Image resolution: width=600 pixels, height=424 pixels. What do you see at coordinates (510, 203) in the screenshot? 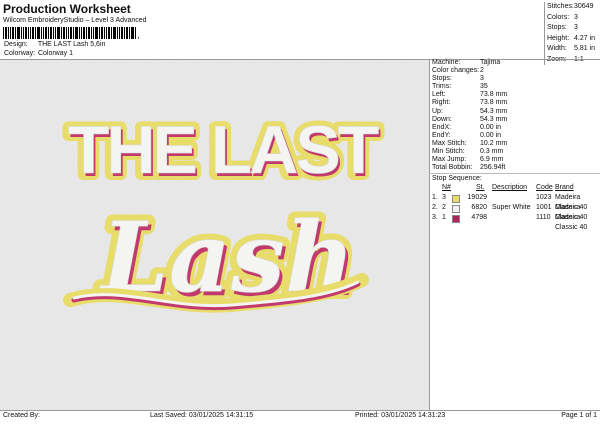
I see `table-row: 1. 3 19029 1023 Madeira Classic 40` at bounding box center [510, 203].